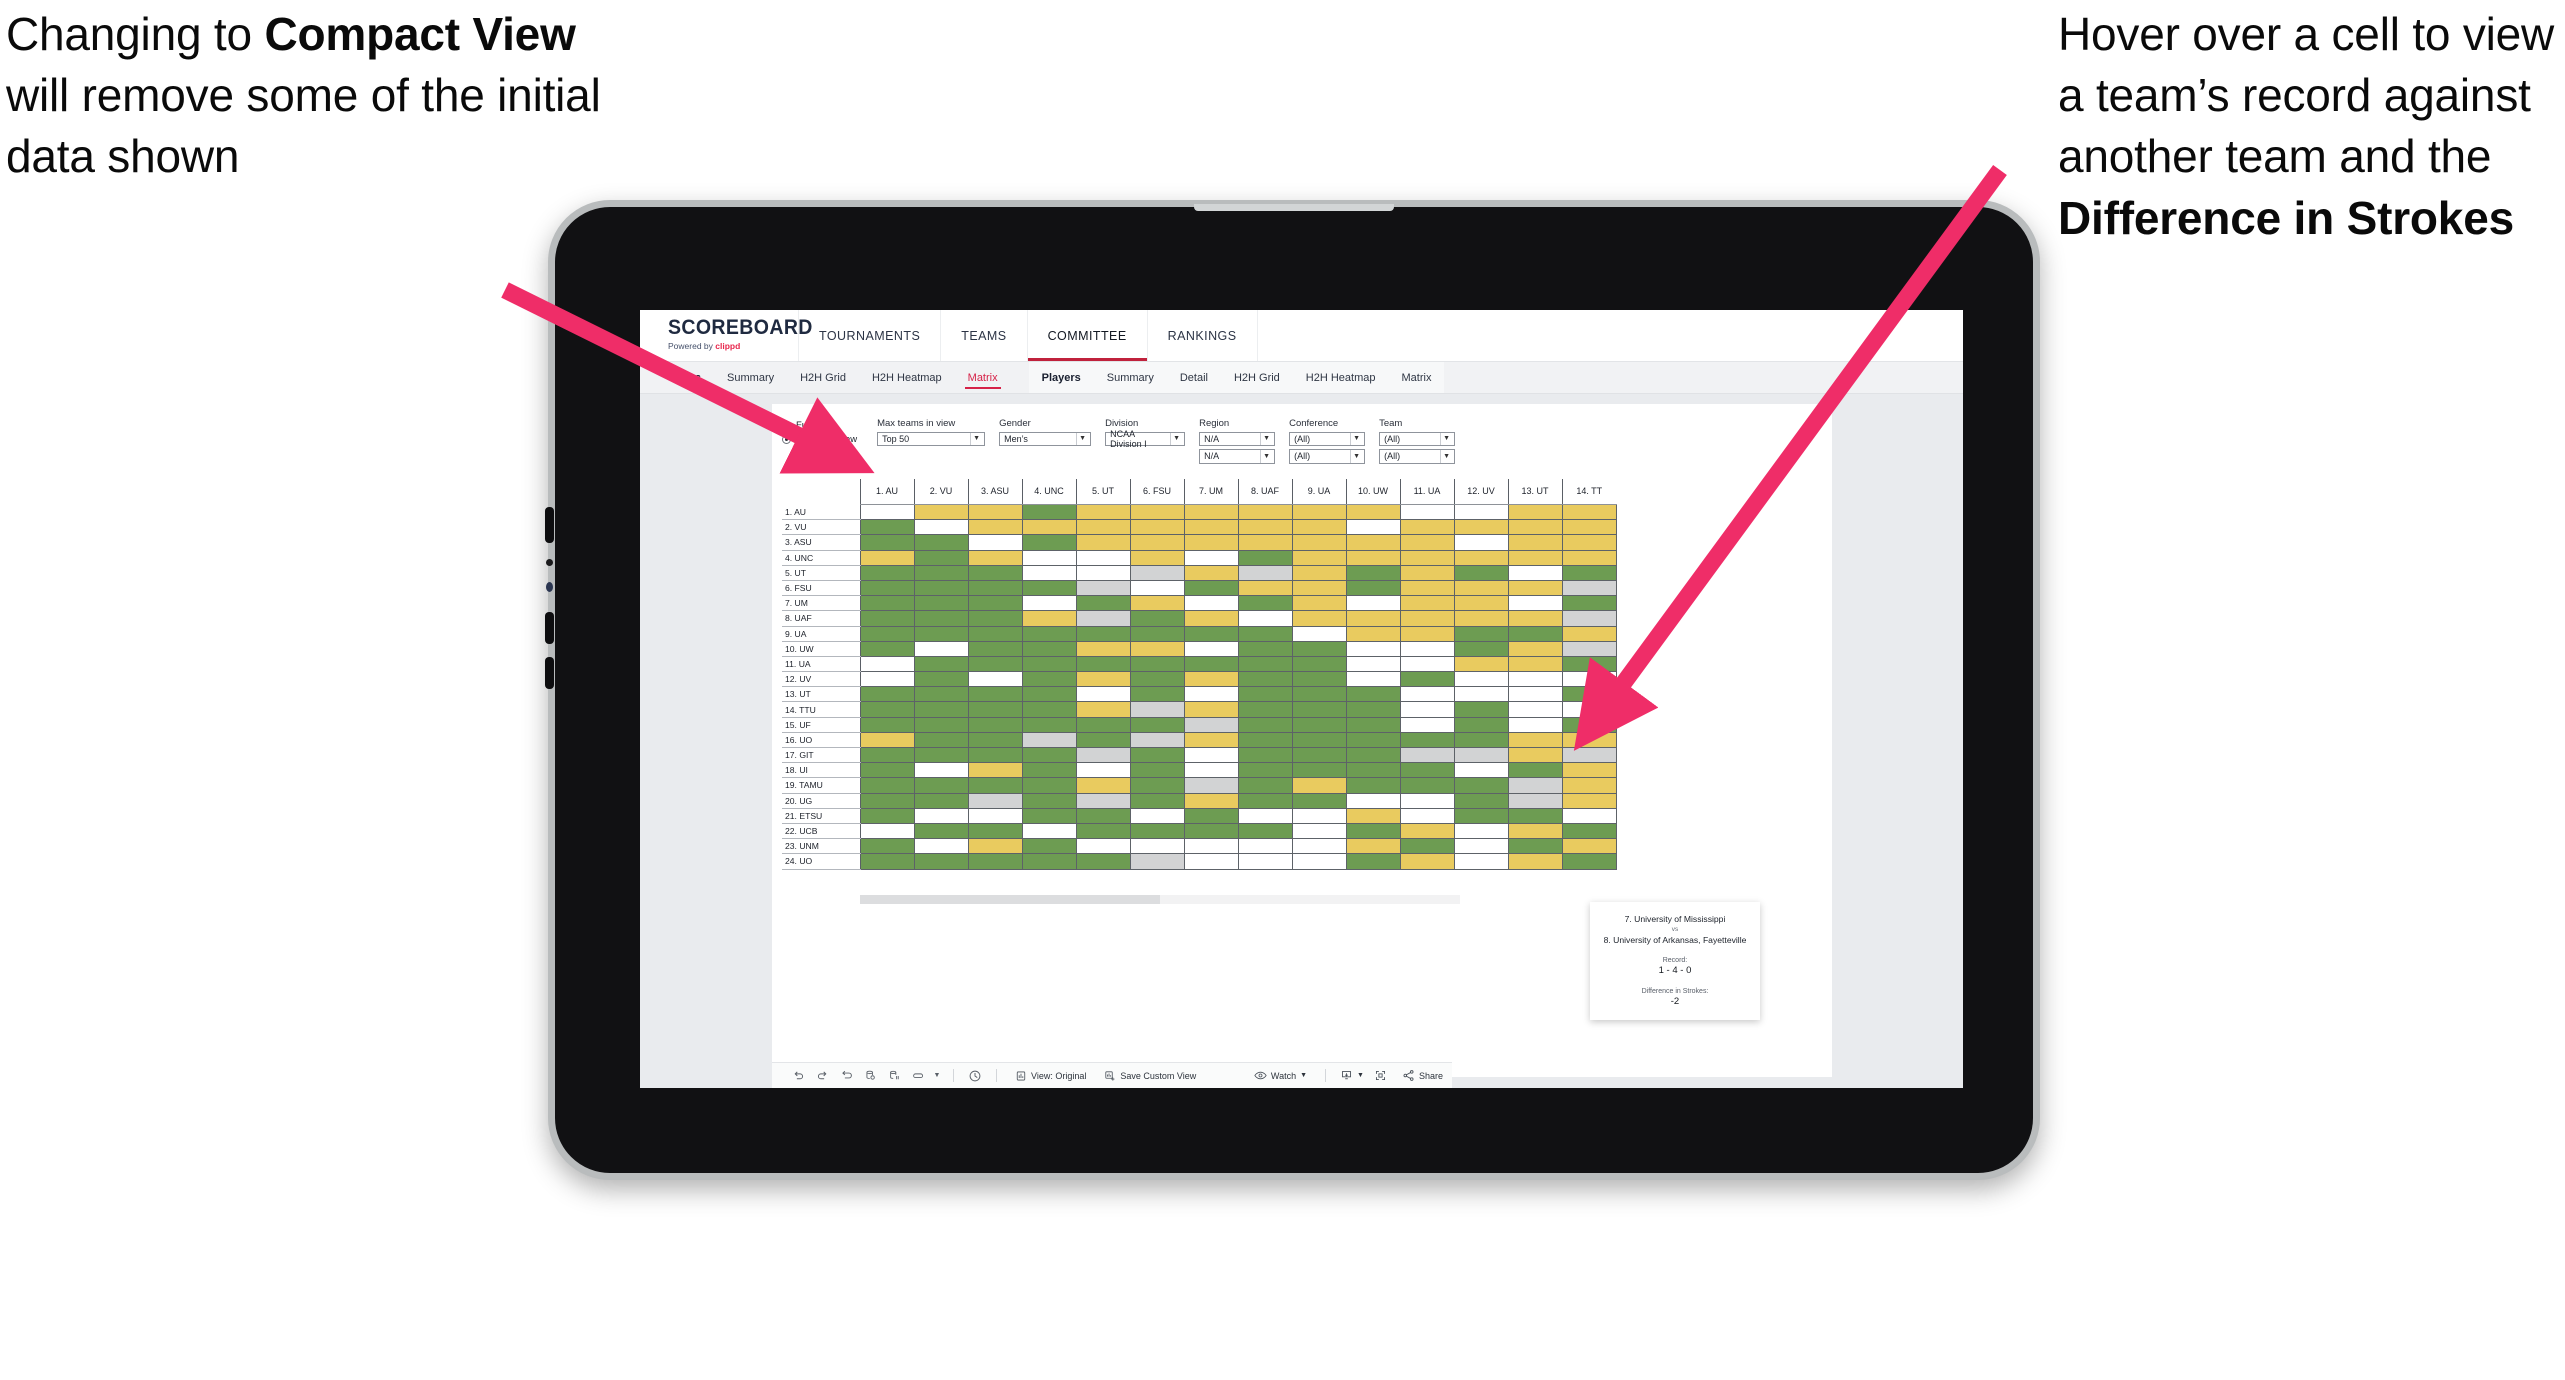 Image resolution: width=2565 pixels, height=1380 pixels. What do you see at coordinates (1417, 438) in the screenshot?
I see `select-team-primary: (All) ▼` at bounding box center [1417, 438].